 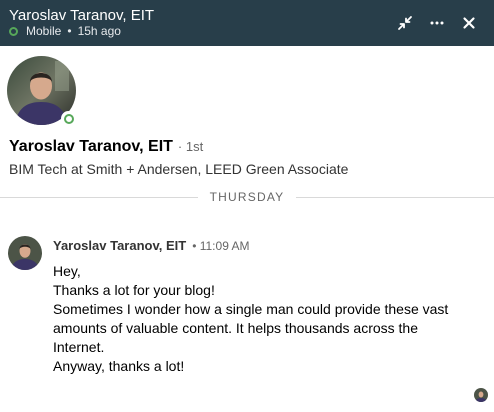 I want to click on divider-line-left, so click(x=99, y=197).